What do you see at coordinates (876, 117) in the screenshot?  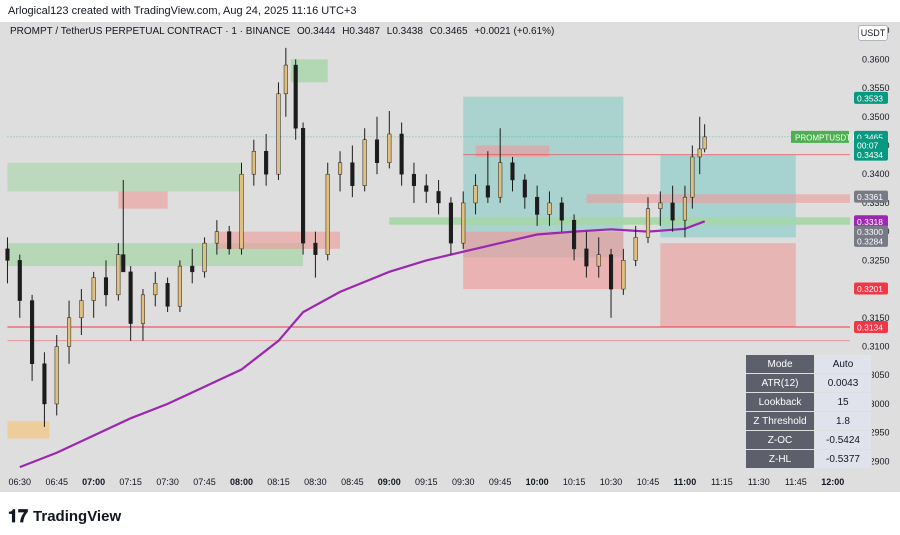 I see `y-tick-label: 0.3500` at bounding box center [876, 117].